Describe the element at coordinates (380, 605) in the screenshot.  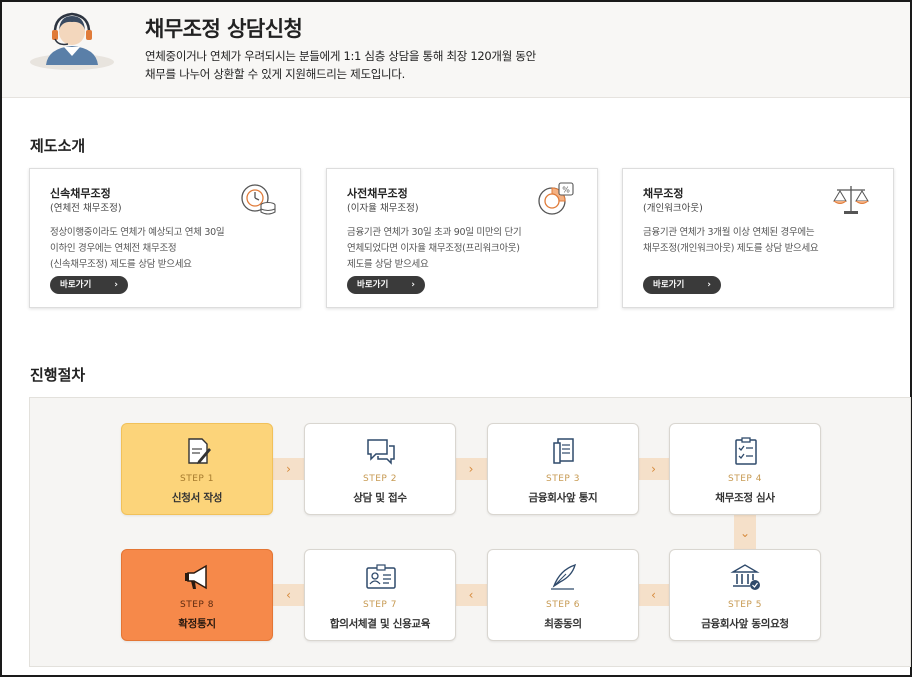
I see `step-number: STEP 7` at that location.